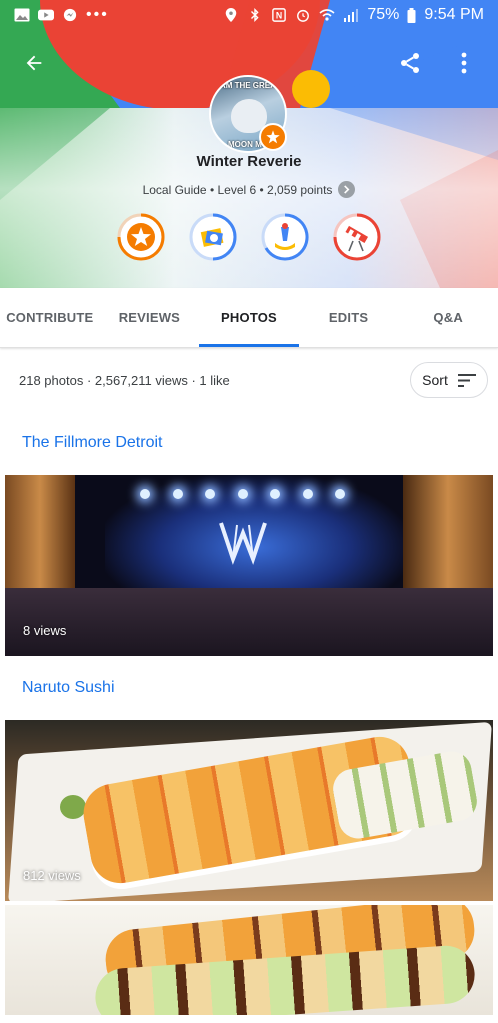 This screenshot has height=1023, width=498. I want to click on photo-views: 812 views, so click(52, 875).